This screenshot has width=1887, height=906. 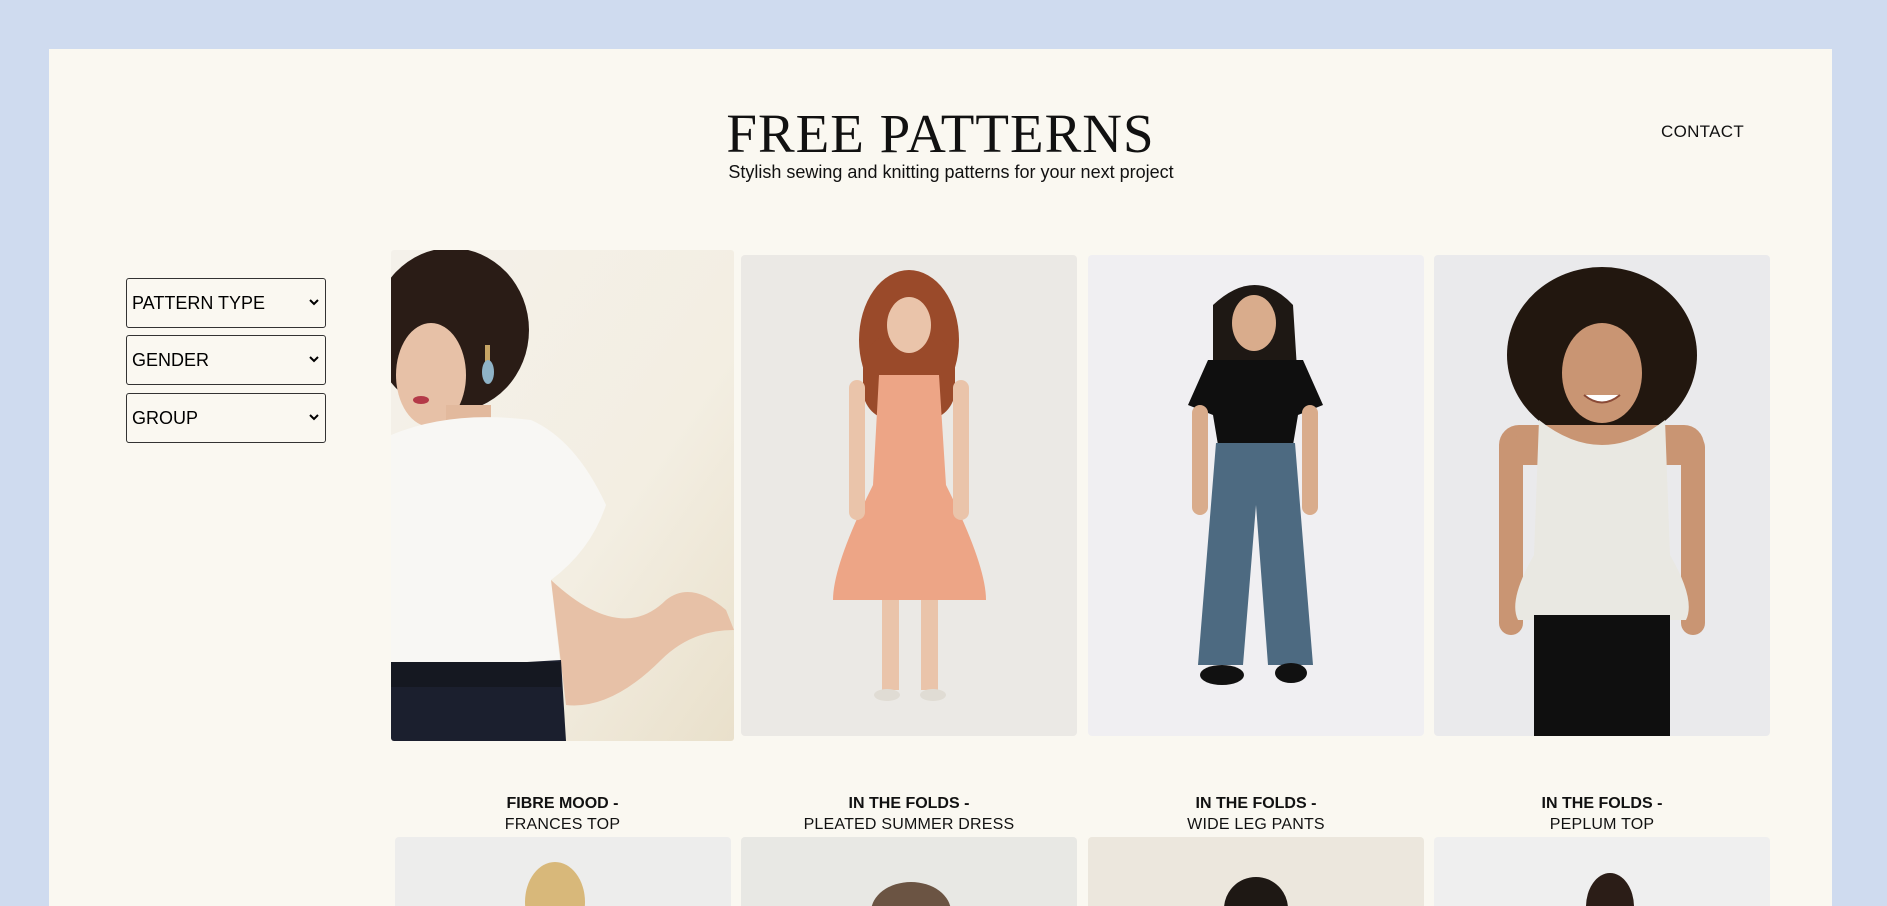 I want to click on pattern-name: PLEATED SUMMER DRESS, so click(x=909, y=825).